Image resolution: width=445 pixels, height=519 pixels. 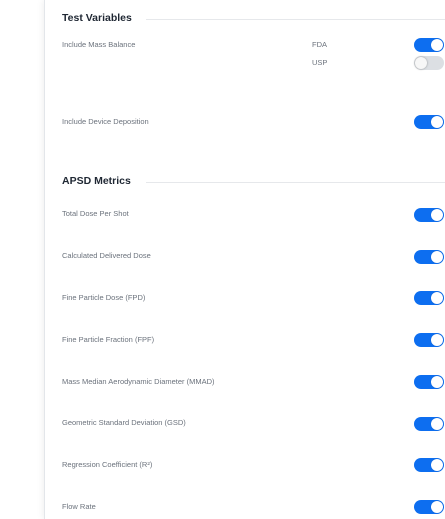 I want to click on test-variables-heading: Test Variables, so click(x=97, y=18).